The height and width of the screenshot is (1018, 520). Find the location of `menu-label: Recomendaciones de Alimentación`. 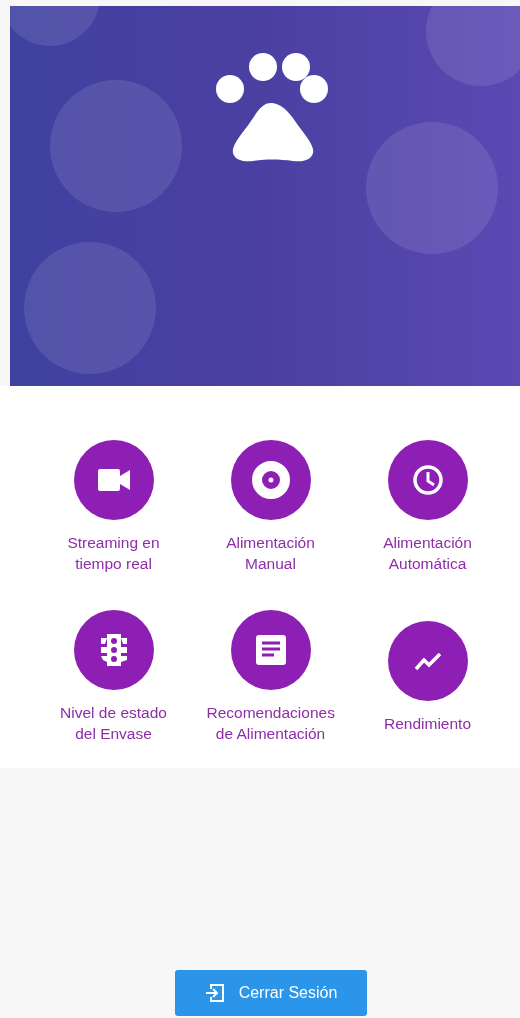

menu-label: Recomendaciones de Alimentación is located at coordinates (270, 723).